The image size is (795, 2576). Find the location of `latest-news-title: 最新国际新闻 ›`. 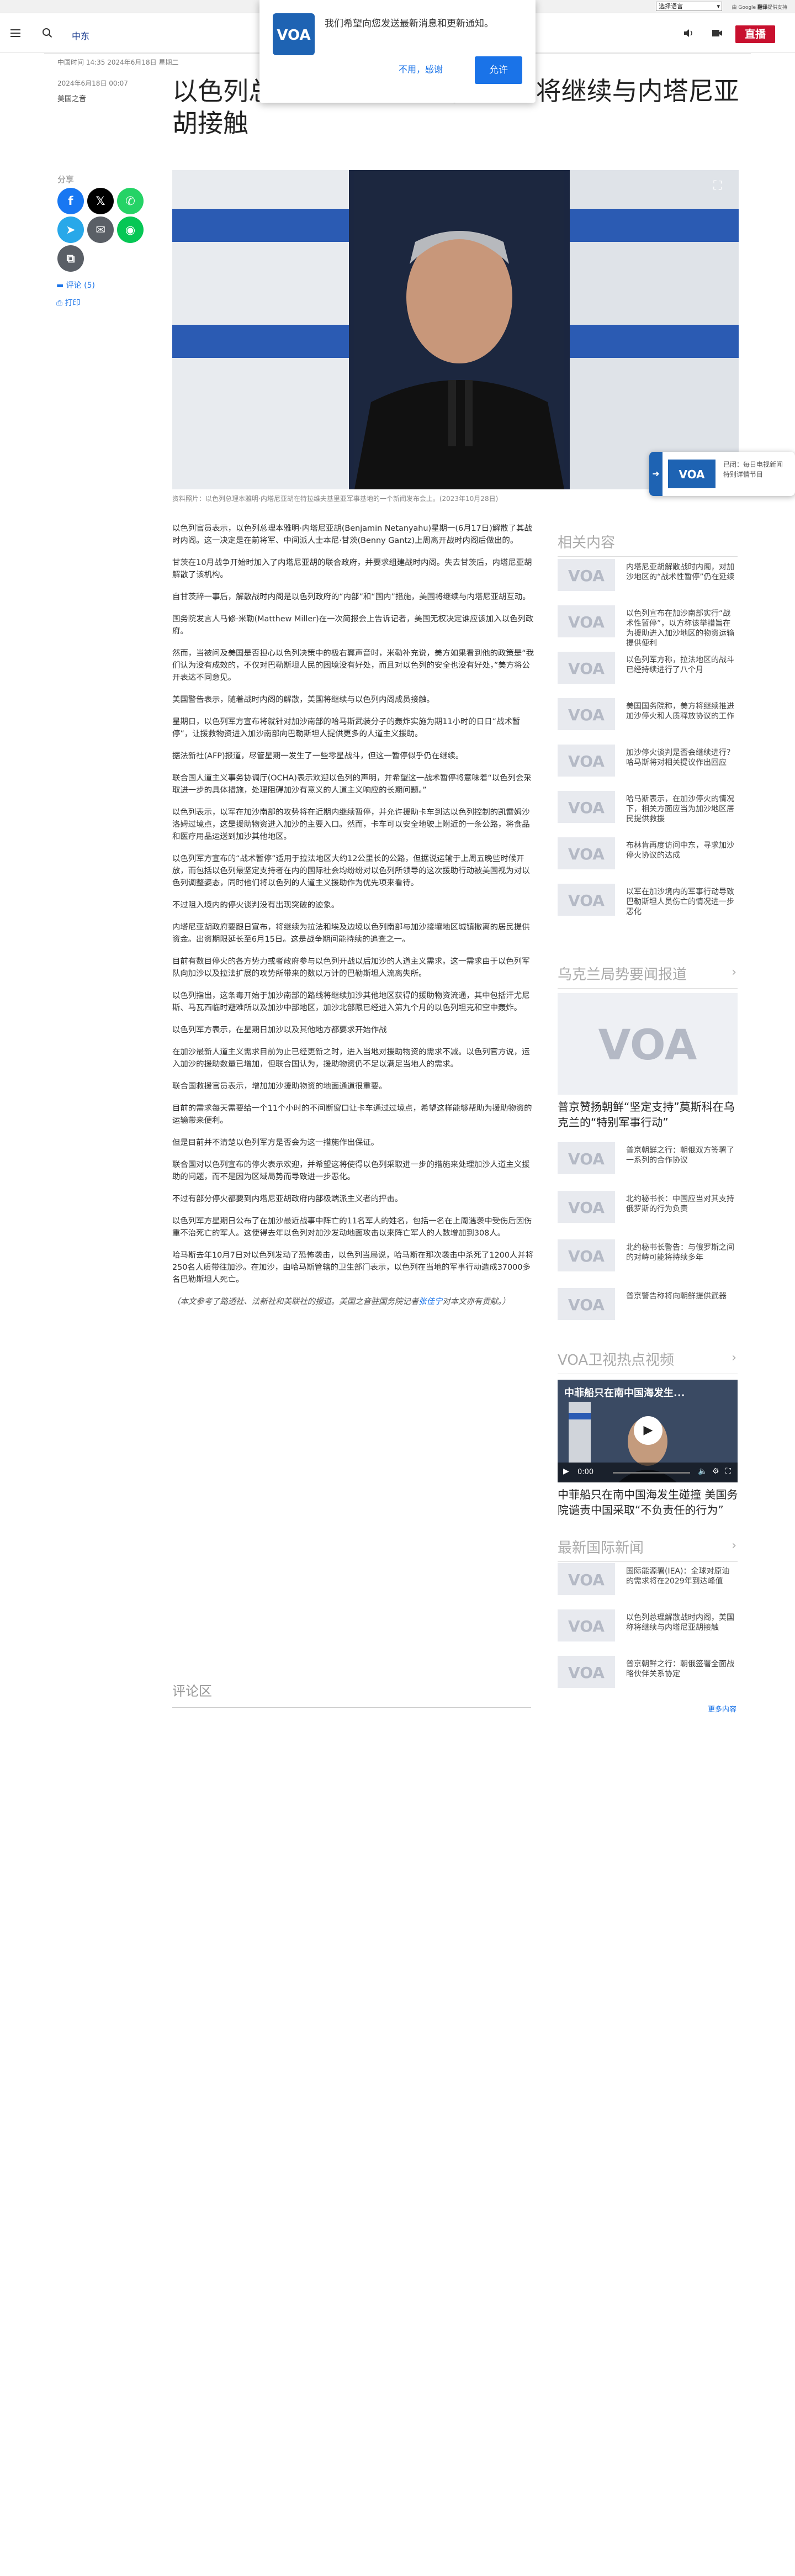

latest-news-title: 最新国际新闻 › is located at coordinates (648, 1549).